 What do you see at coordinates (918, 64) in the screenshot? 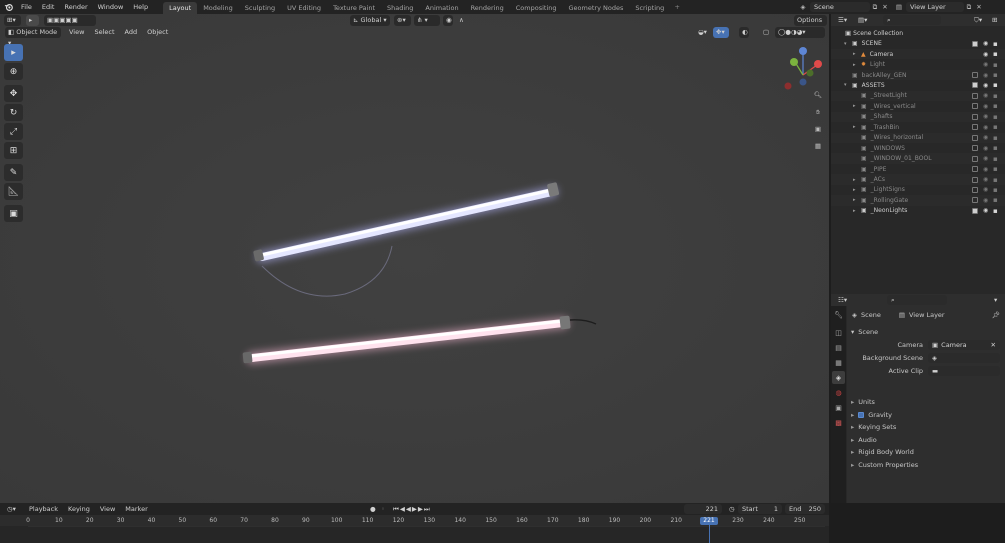
I see `outliner-row-light: ▸ ✸ Light ◉ ▪` at bounding box center [918, 64].